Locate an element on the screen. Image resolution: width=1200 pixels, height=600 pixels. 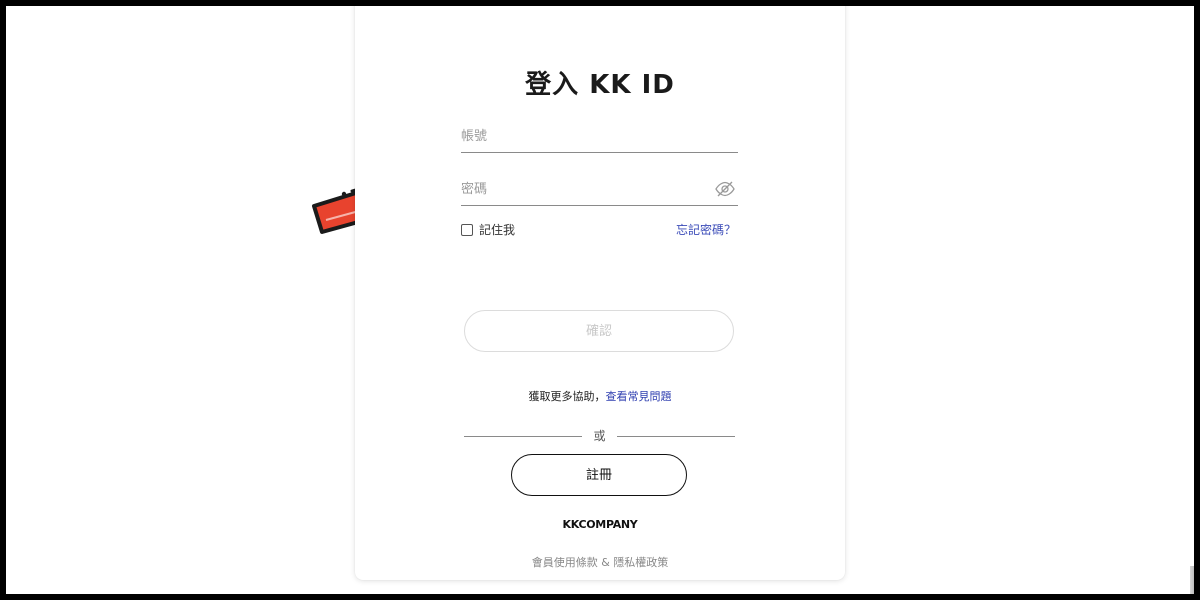
legal-links: 會員使用條款 & 隱私權政策 is located at coordinates (600, 562).